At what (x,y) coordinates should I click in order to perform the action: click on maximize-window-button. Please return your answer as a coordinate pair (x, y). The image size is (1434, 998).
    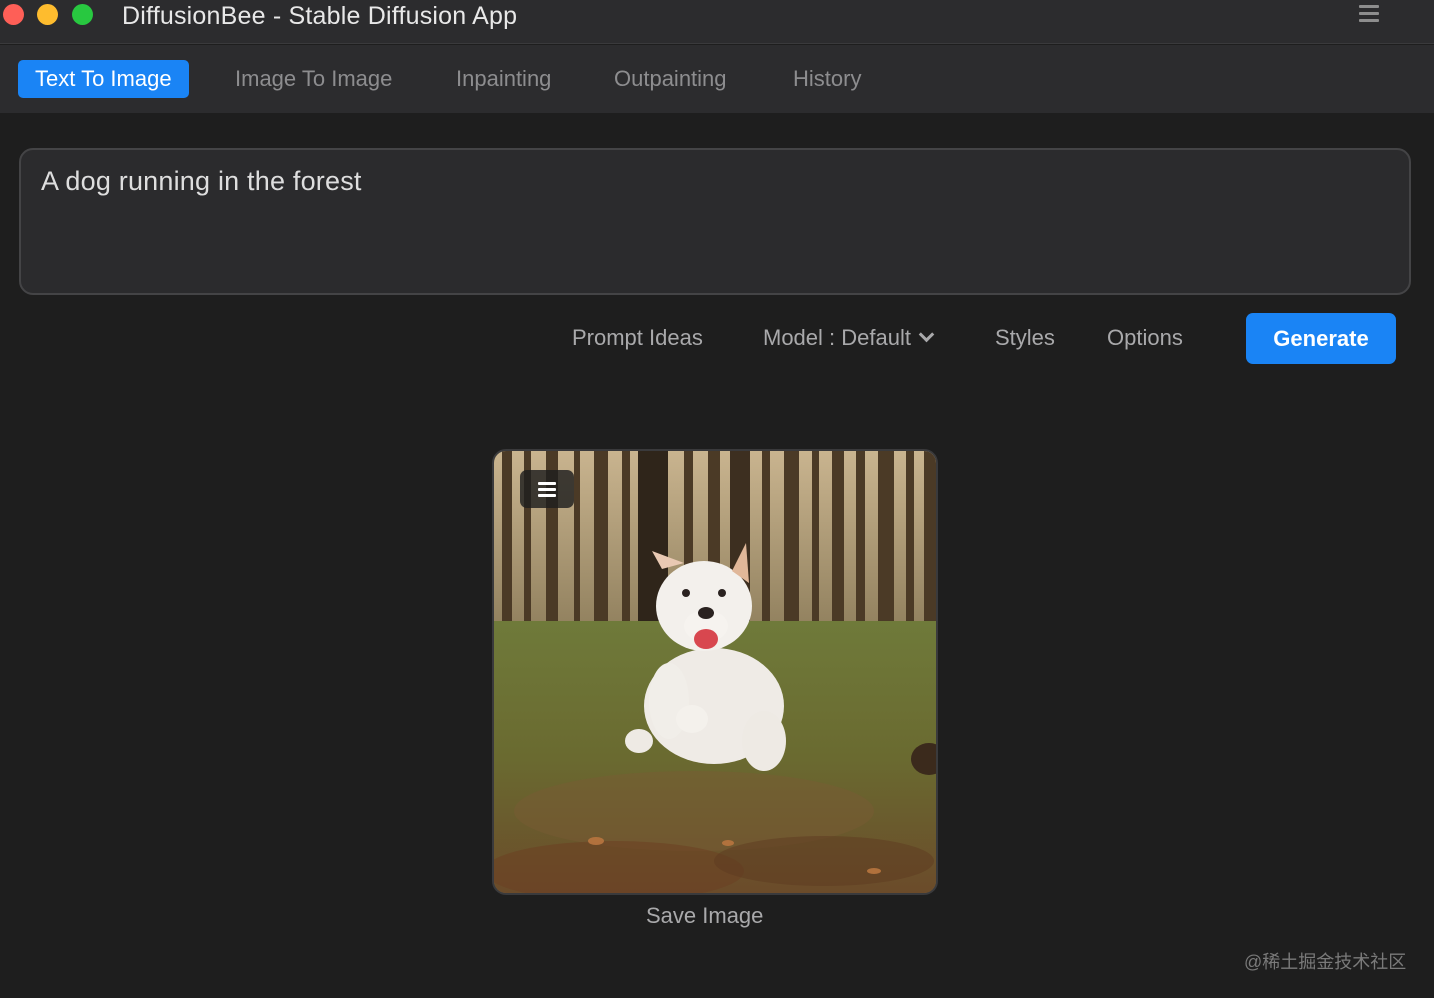
    Looking at the image, I should click on (82, 14).